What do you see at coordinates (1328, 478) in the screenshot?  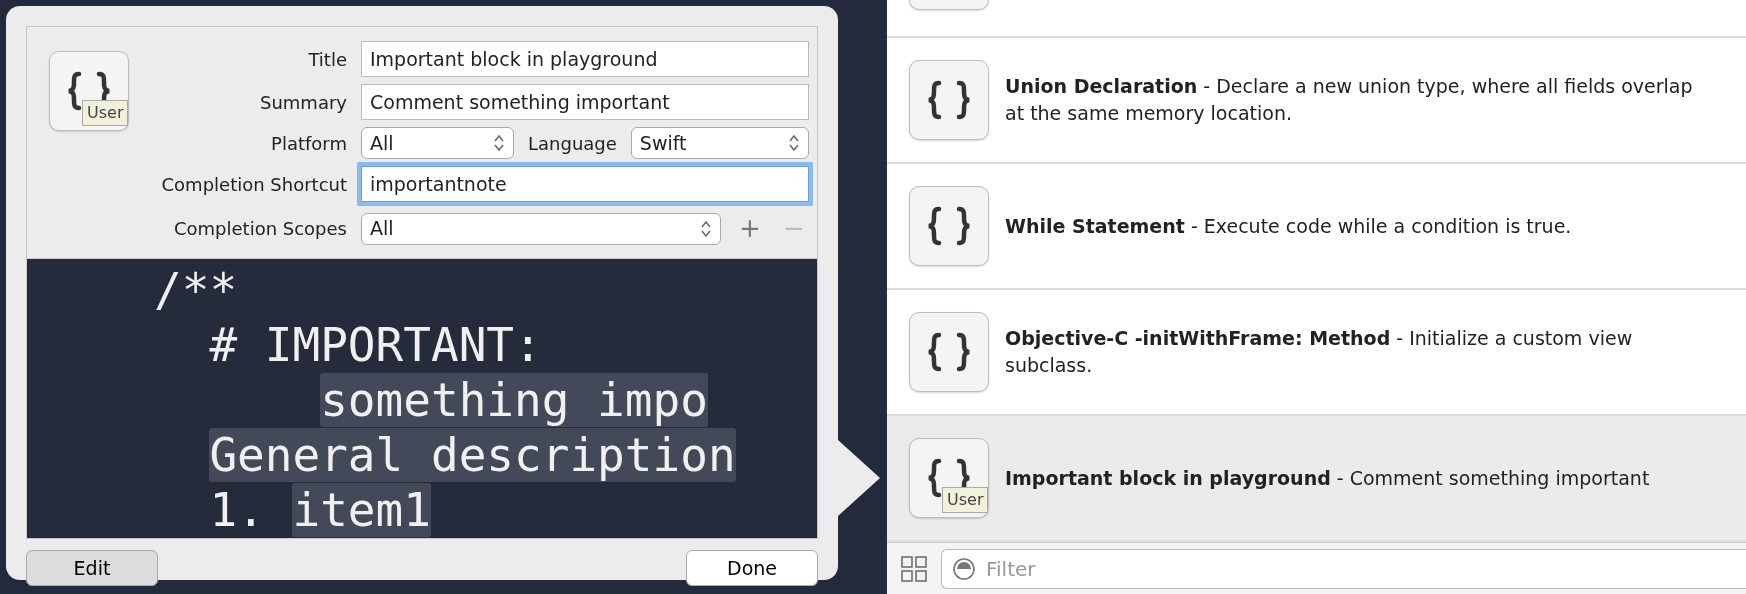 I see `snippet-description: Important block in playground - Comment something important` at bounding box center [1328, 478].